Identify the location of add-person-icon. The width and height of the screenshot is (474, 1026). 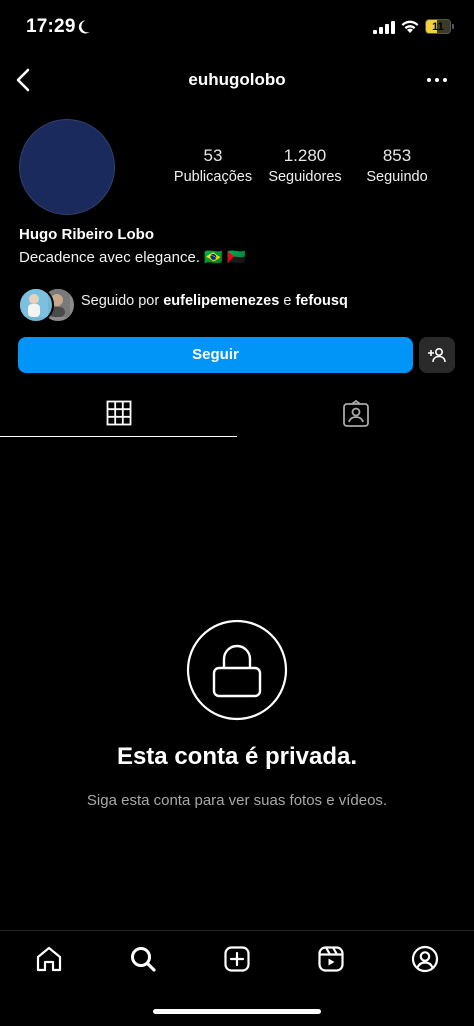
(437, 355).